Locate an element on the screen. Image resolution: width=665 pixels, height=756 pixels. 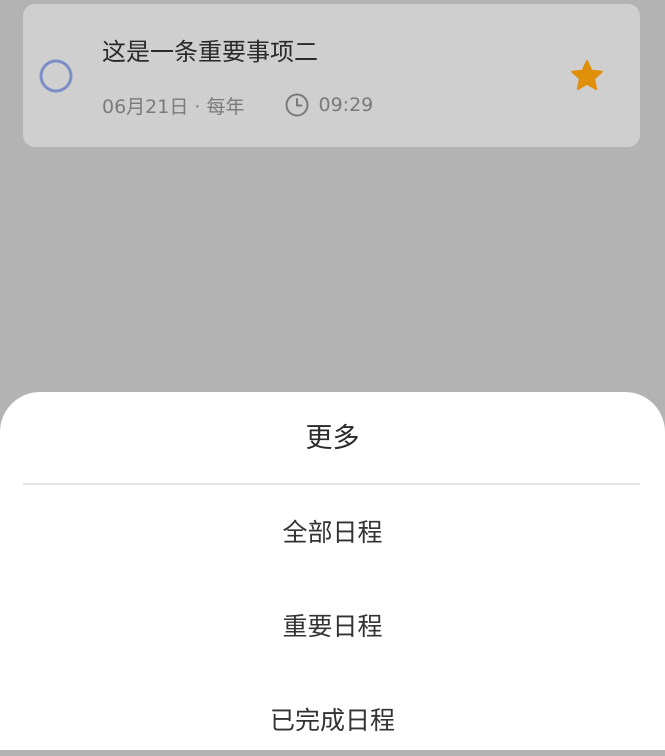
complete-checkbox is located at coordinates (56, 76).